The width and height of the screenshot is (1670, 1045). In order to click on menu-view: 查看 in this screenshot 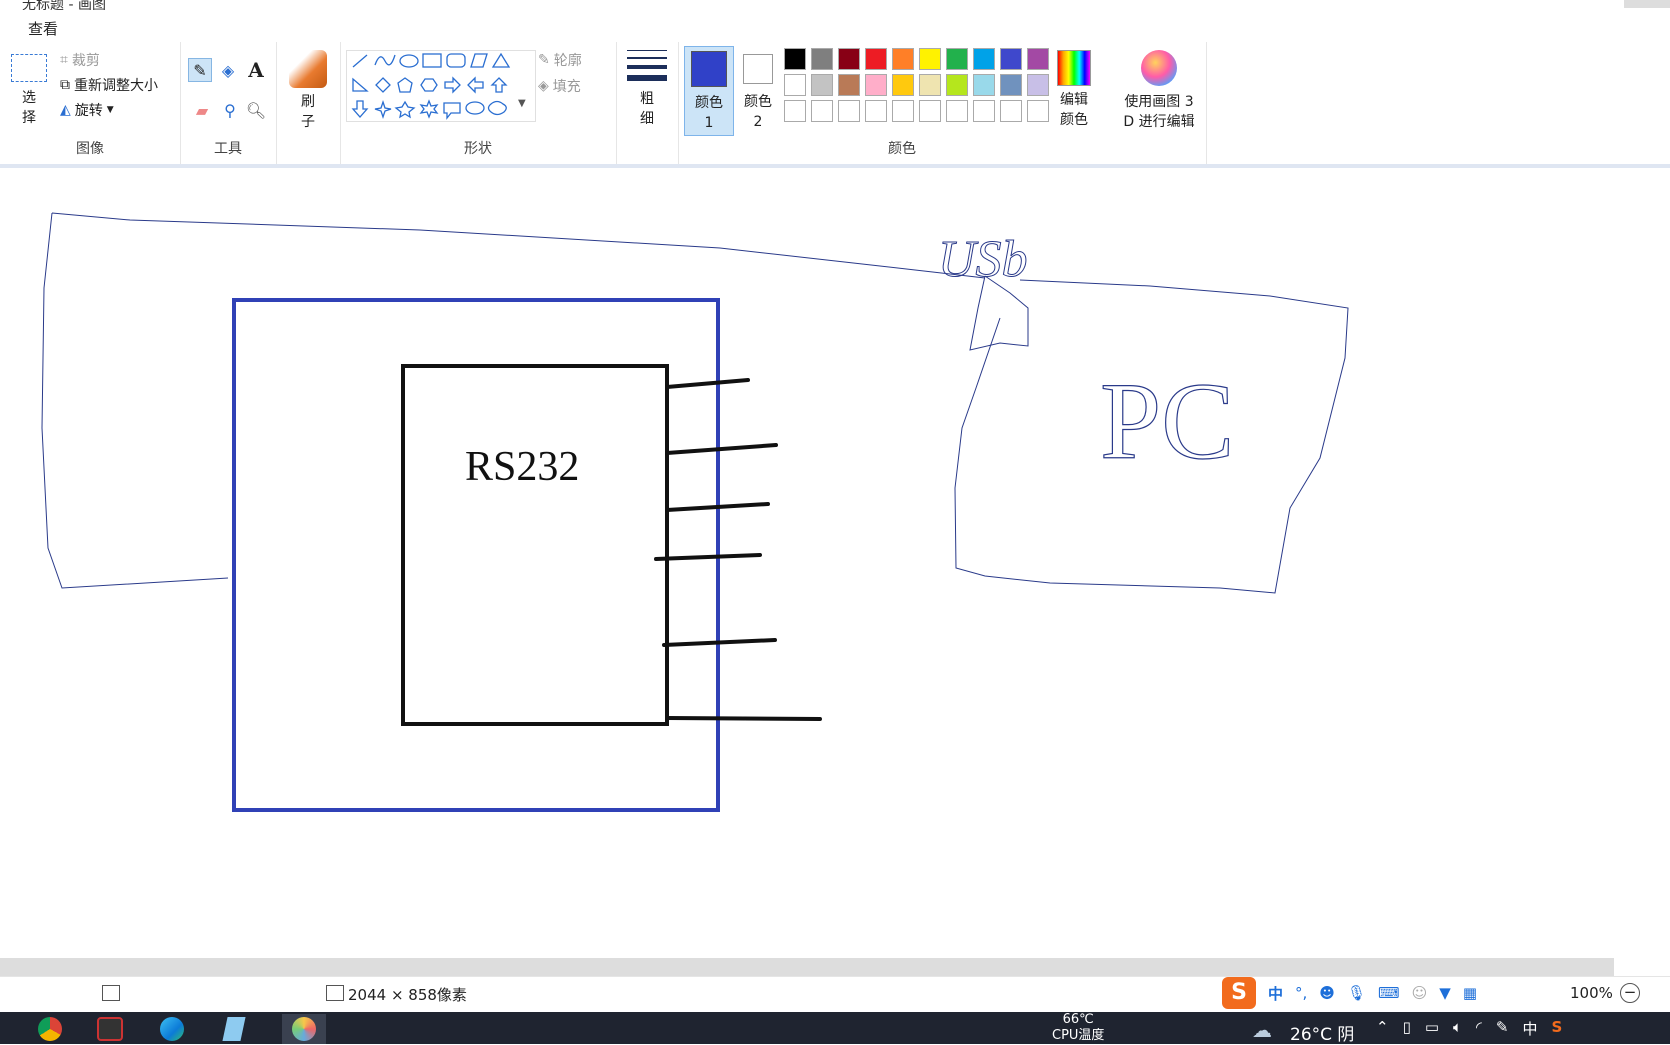, I will do `click(43, 28)`.